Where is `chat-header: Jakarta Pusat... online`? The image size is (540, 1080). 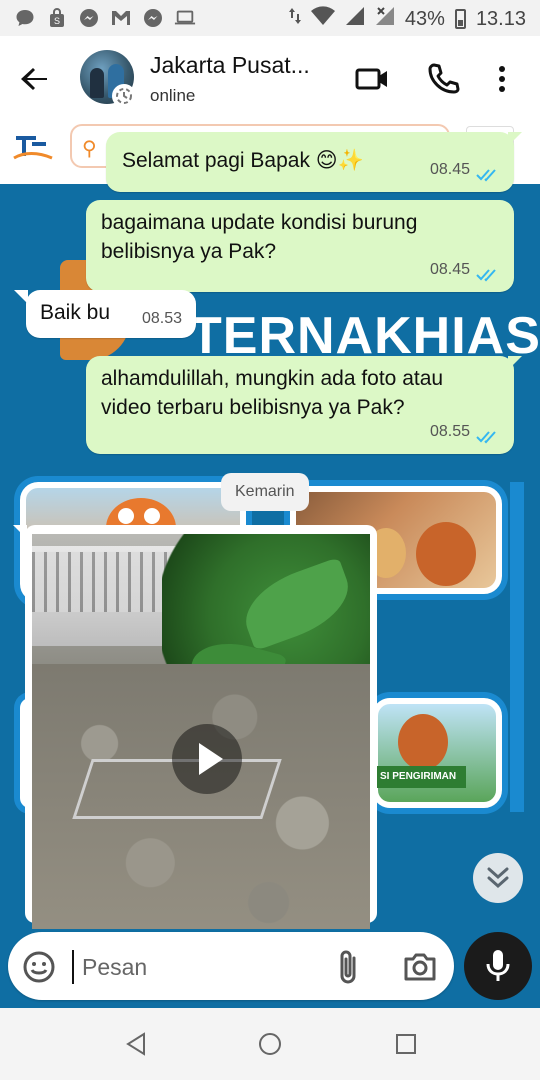 chat-header: Jakarta Pusat... online is located at coordinates (270, 78).